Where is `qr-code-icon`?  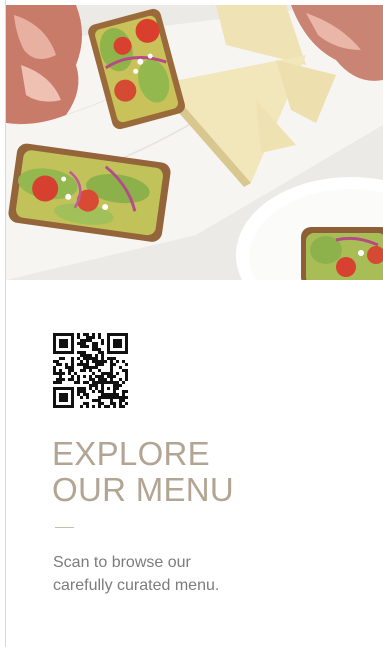 qr-code-icon is located at coordinates (90, 370).